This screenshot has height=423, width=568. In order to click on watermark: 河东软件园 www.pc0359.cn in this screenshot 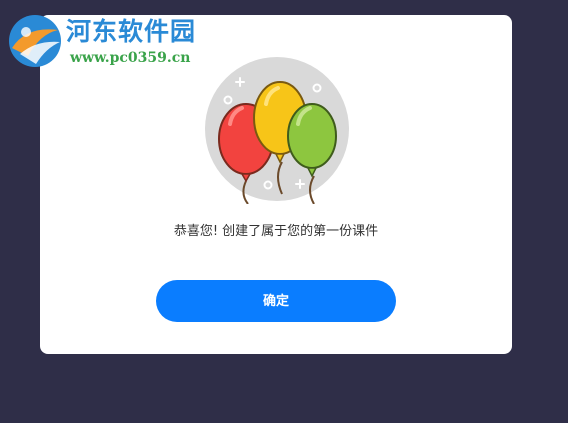, I will do `click(119, 41)`.